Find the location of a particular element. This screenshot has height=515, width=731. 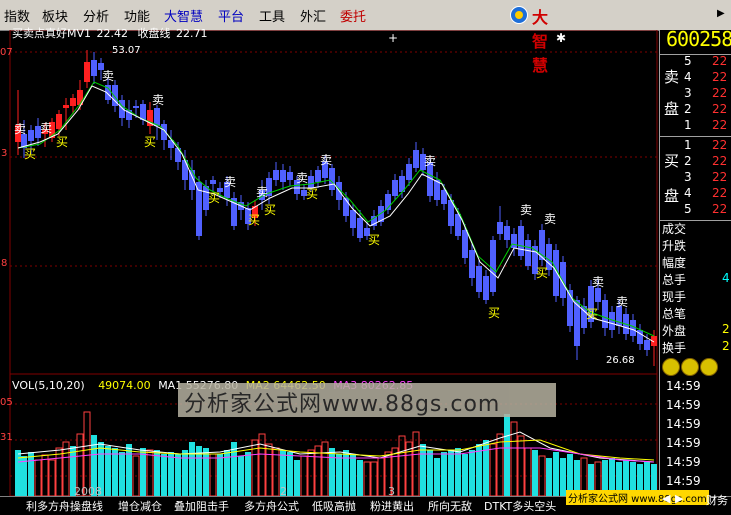

menu-tools: 工具 is located at coordinates (272, 15).